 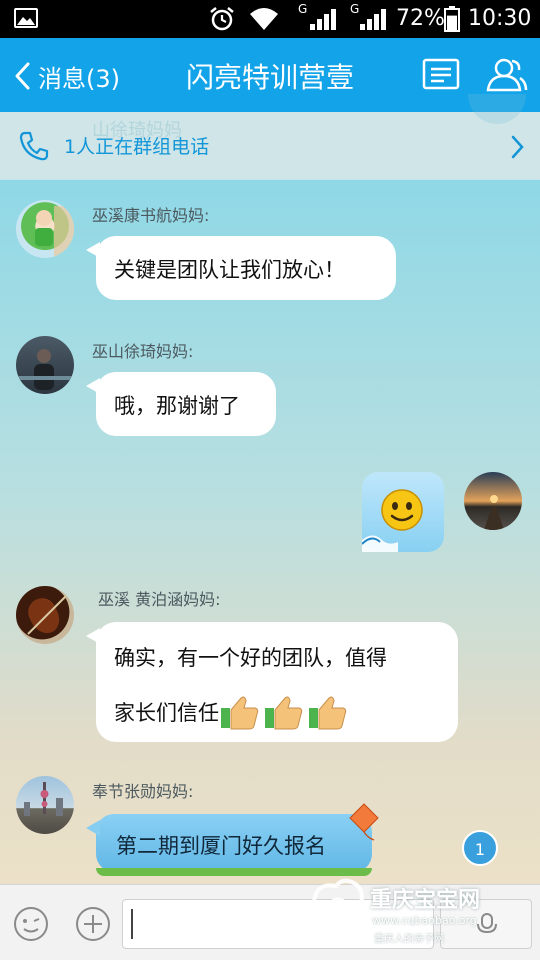 What do you see at coordinates (26, 18) in the screenshot?
I see `gallery-icon` at bounding box center [26, 18].